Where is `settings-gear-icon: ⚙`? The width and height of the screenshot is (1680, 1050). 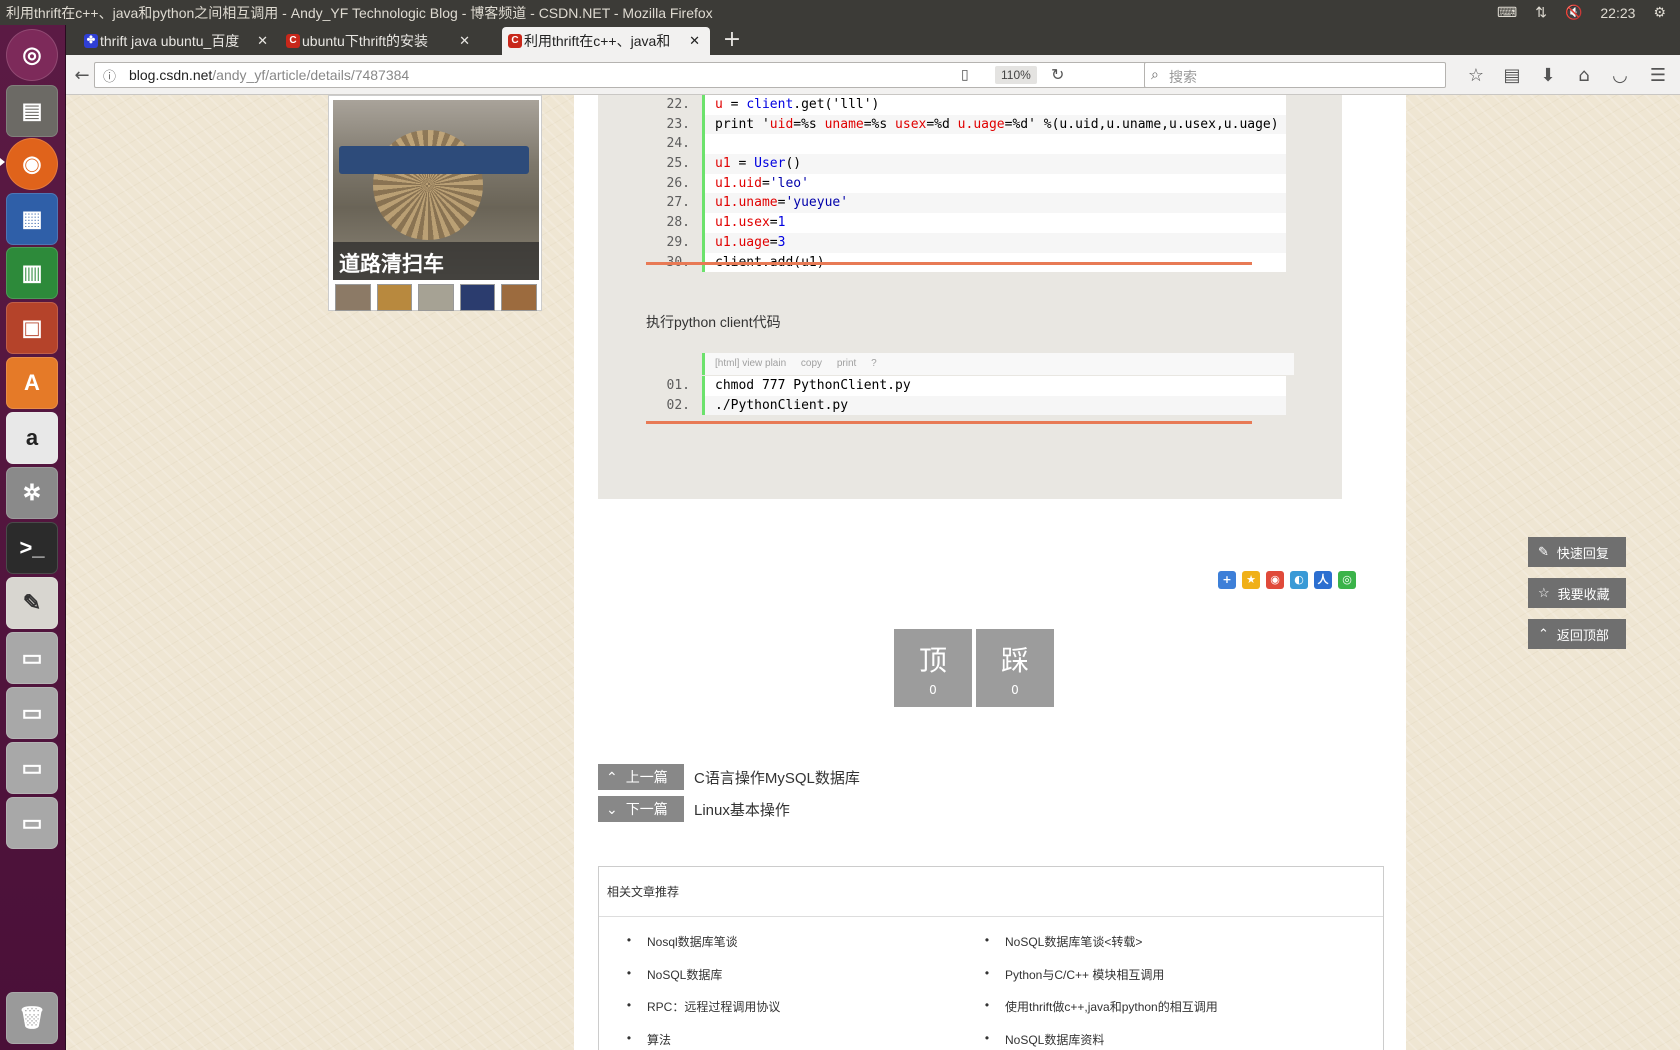 settings-gear-icon: ⚙ is located at coordinates (1659, 12).